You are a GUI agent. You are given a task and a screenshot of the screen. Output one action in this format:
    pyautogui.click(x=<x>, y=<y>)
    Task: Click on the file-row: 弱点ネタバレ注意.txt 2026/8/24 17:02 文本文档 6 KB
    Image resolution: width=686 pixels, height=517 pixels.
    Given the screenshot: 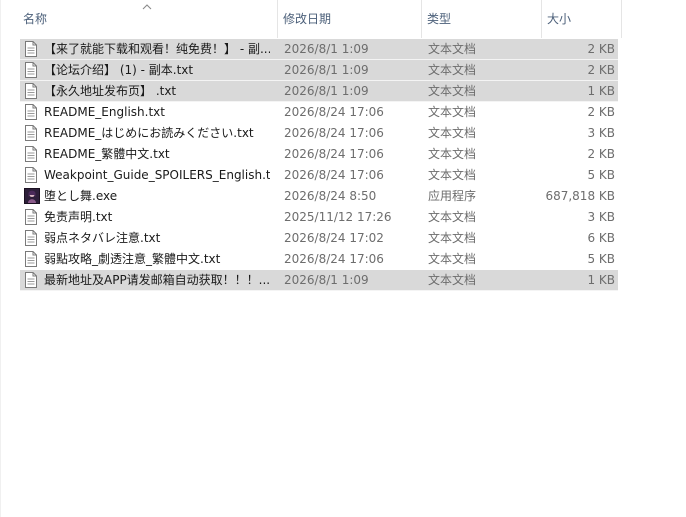 What is the action you would take?
    pyautogui.click(x=319, y=238)
    